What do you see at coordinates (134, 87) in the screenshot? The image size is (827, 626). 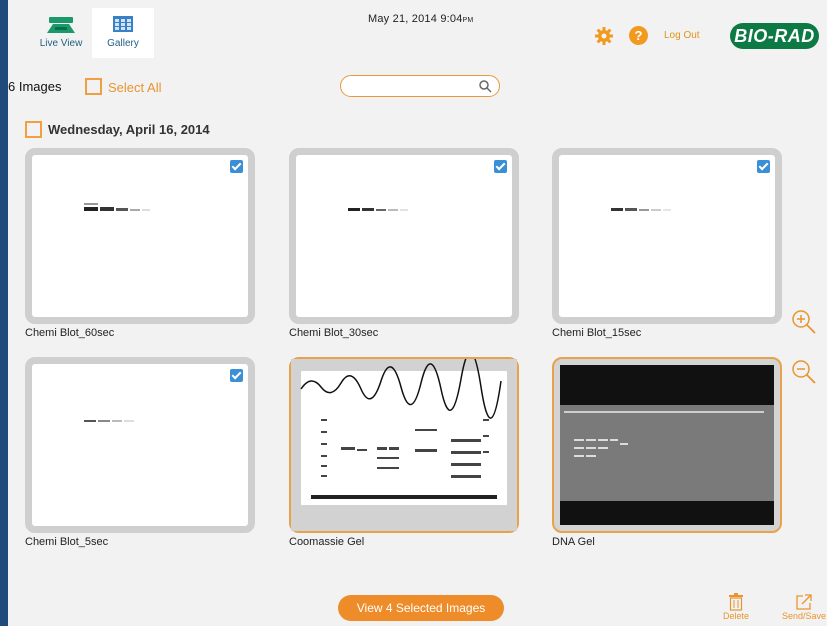 I see `select-all-label: Select All` at bounding box center [134, 87].